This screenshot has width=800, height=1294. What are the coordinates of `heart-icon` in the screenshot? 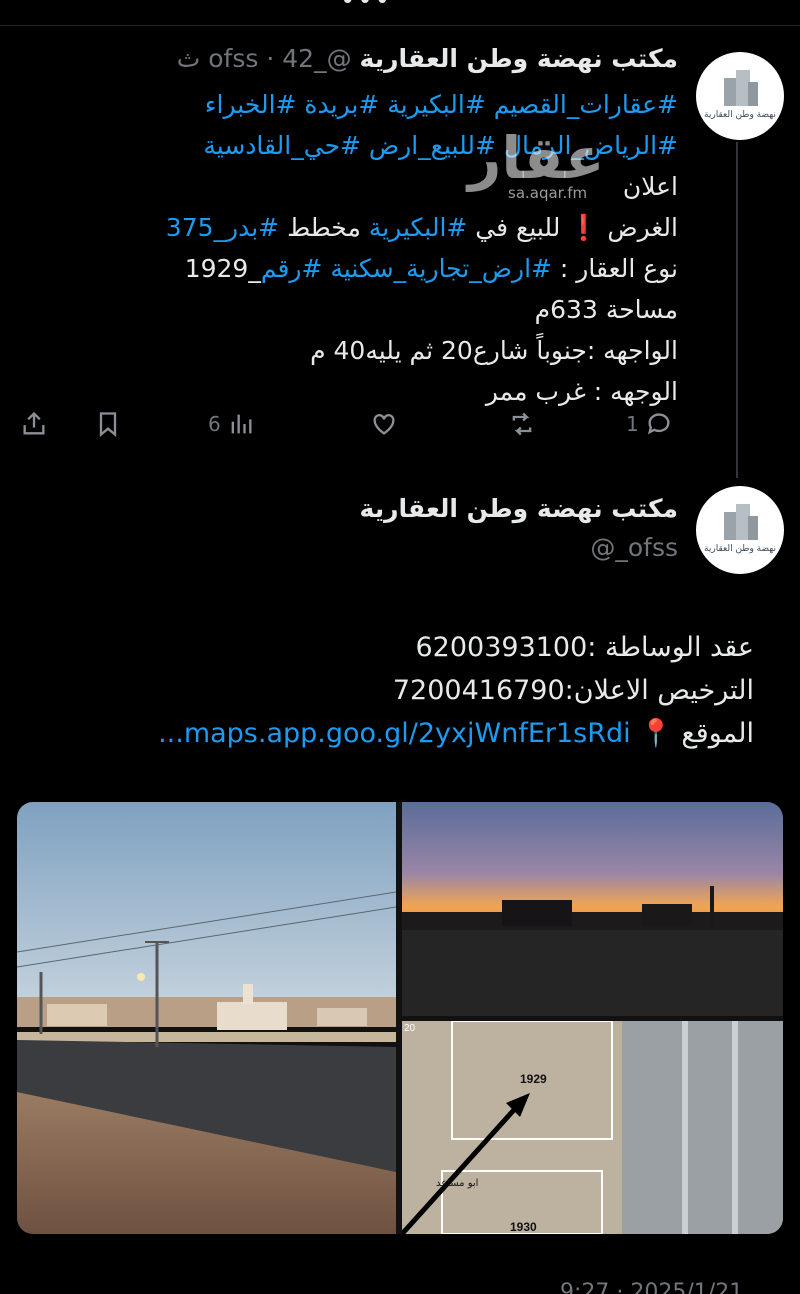 It's located at (384, 424).